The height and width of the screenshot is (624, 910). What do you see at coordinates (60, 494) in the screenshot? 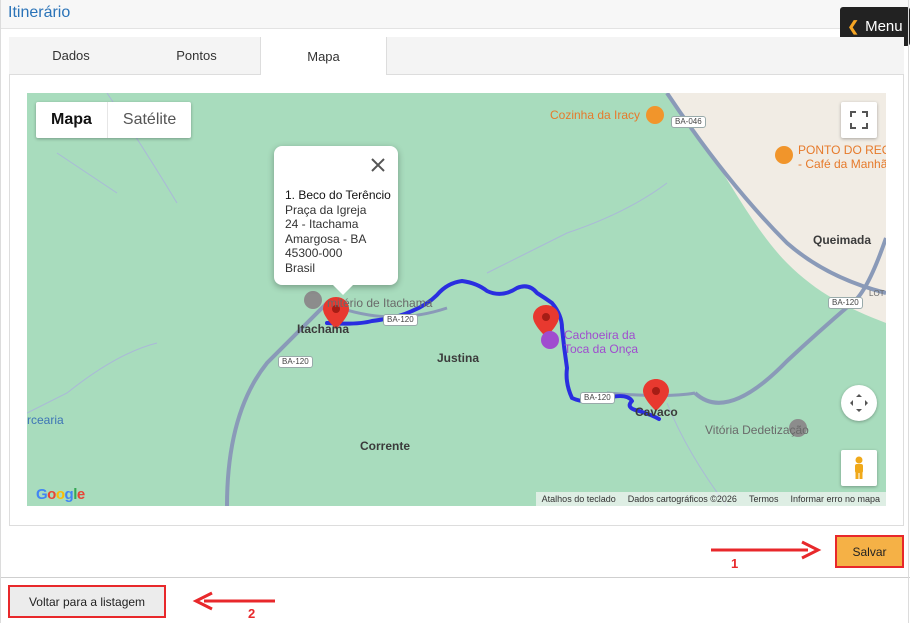
I see `google-logo: Google` at bounding box center [60, 494].